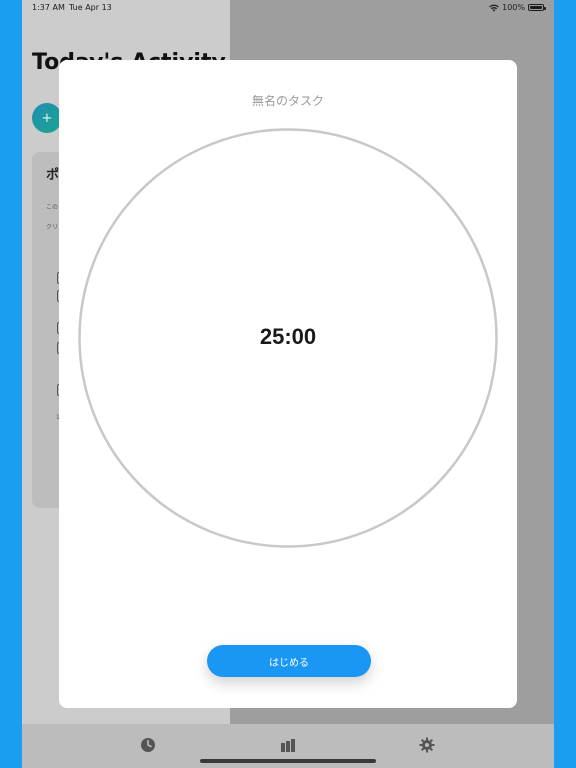 The width and height of the screenshot is (576, 768). I want to click on wifi-icon, so click(494, 7).